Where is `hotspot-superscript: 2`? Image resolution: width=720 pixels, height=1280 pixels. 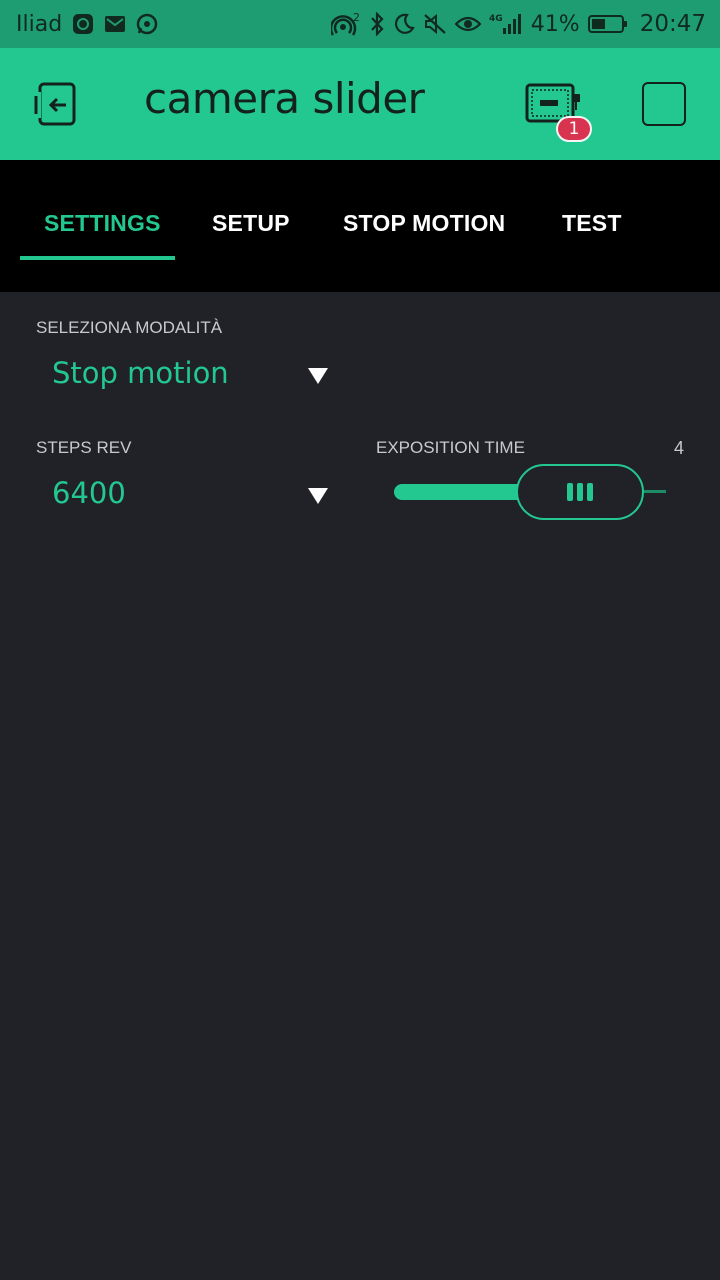
hotspot-superscript: 2 is located at coordinates (356, 17).